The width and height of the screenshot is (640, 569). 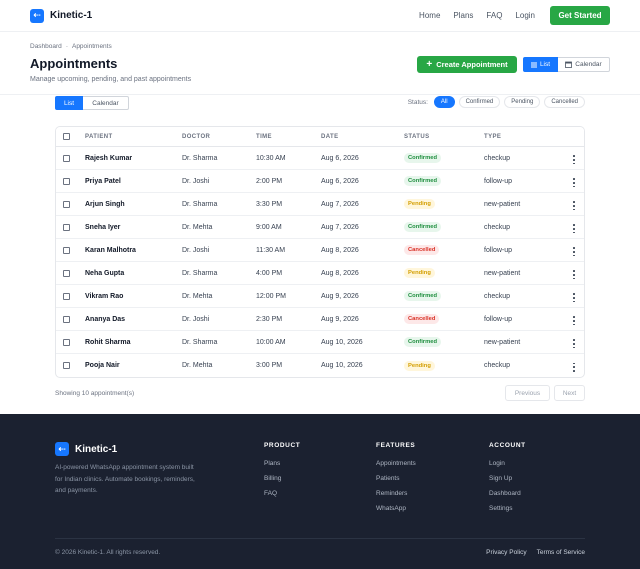 I want to click on status-filter-confirmed: Confirmed, so click(x=479, y=102).